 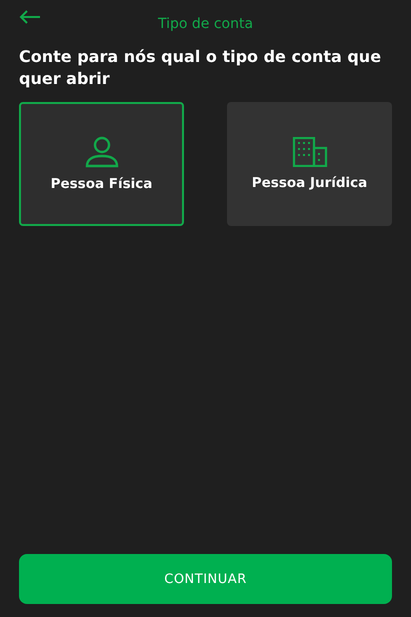 I want to click on account-type-option: Pessoa Física, so click(x=101, y=164).